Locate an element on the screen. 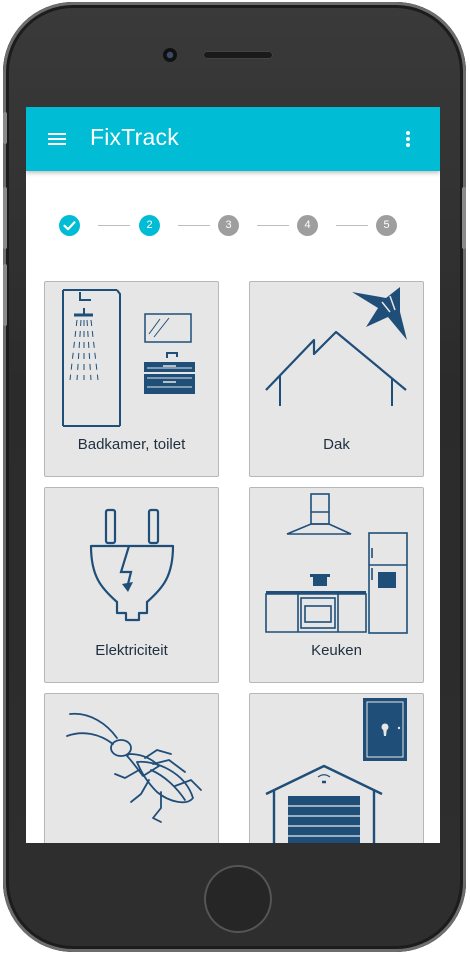 Image resolution: width=470 pixels, height=954 pixels. volume-down-button is located at coordinates (5, 295).